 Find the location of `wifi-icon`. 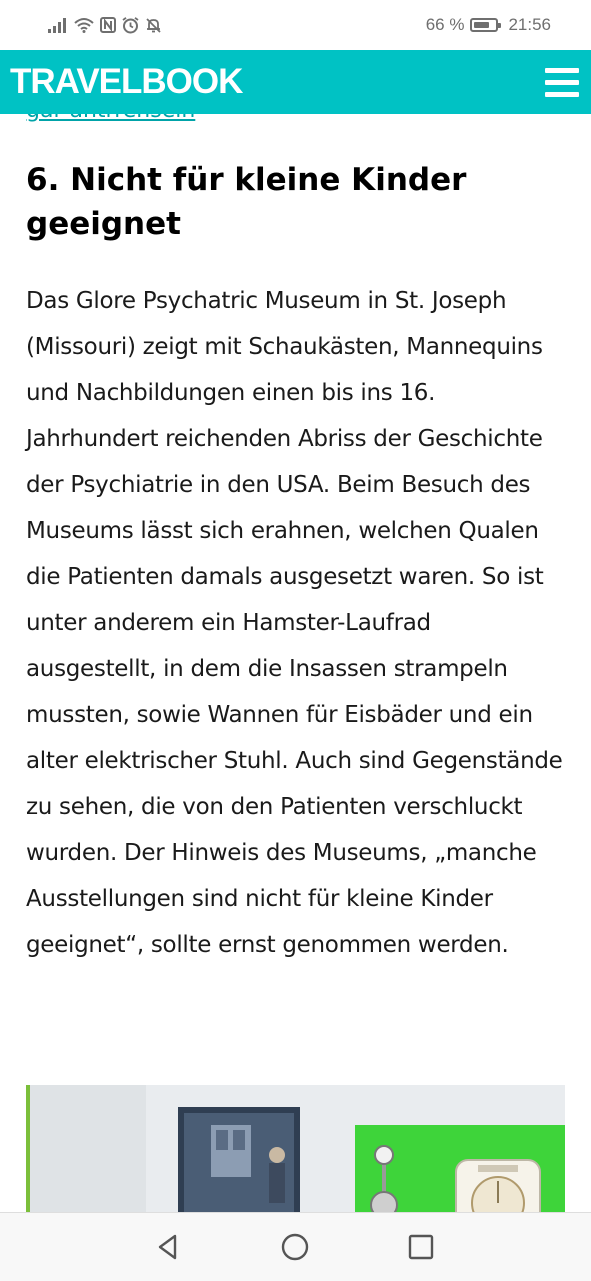

wifi-icon is located at coordinates (84, 25).